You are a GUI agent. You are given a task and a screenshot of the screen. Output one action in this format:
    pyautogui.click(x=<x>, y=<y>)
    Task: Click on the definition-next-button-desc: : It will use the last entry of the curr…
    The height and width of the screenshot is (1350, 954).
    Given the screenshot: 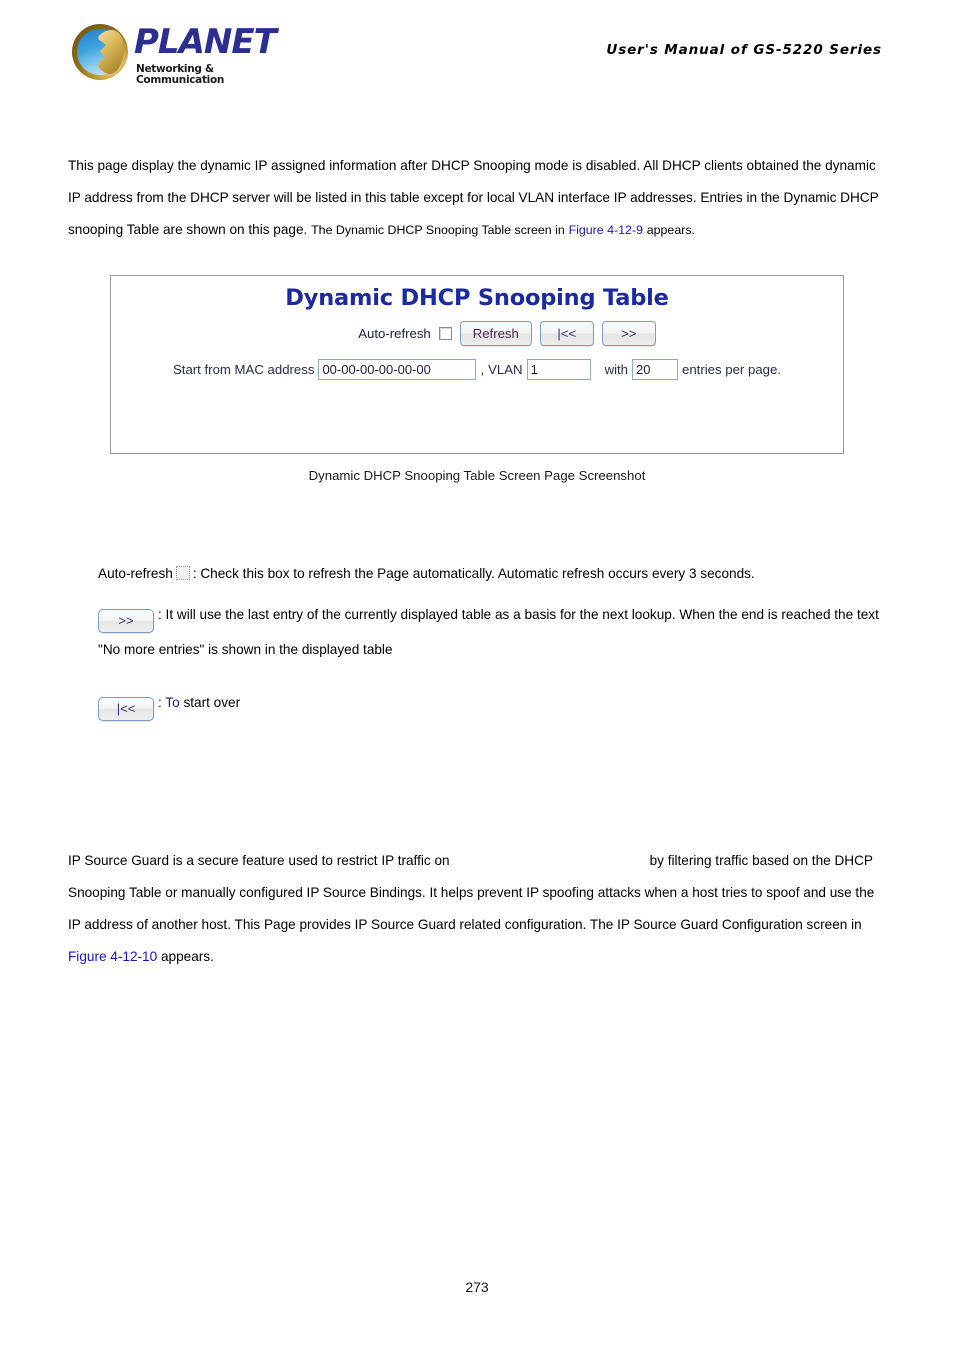 What is the action you would take?
    pyautogui.click(x=488, y=632)
    